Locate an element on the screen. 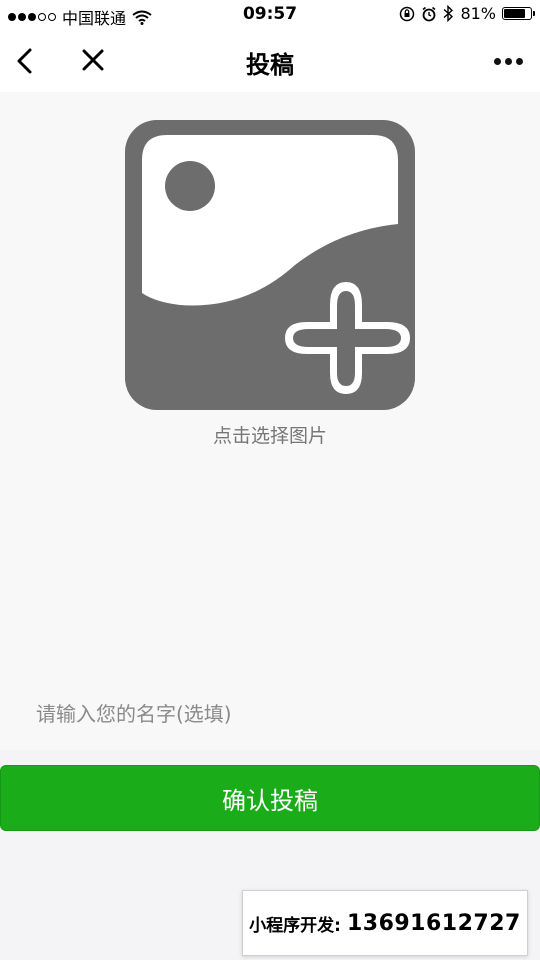 The width and height of the screenshot is (540, 960). image-picker-label: 点击选择图片 is located at coordinates (269, 436).